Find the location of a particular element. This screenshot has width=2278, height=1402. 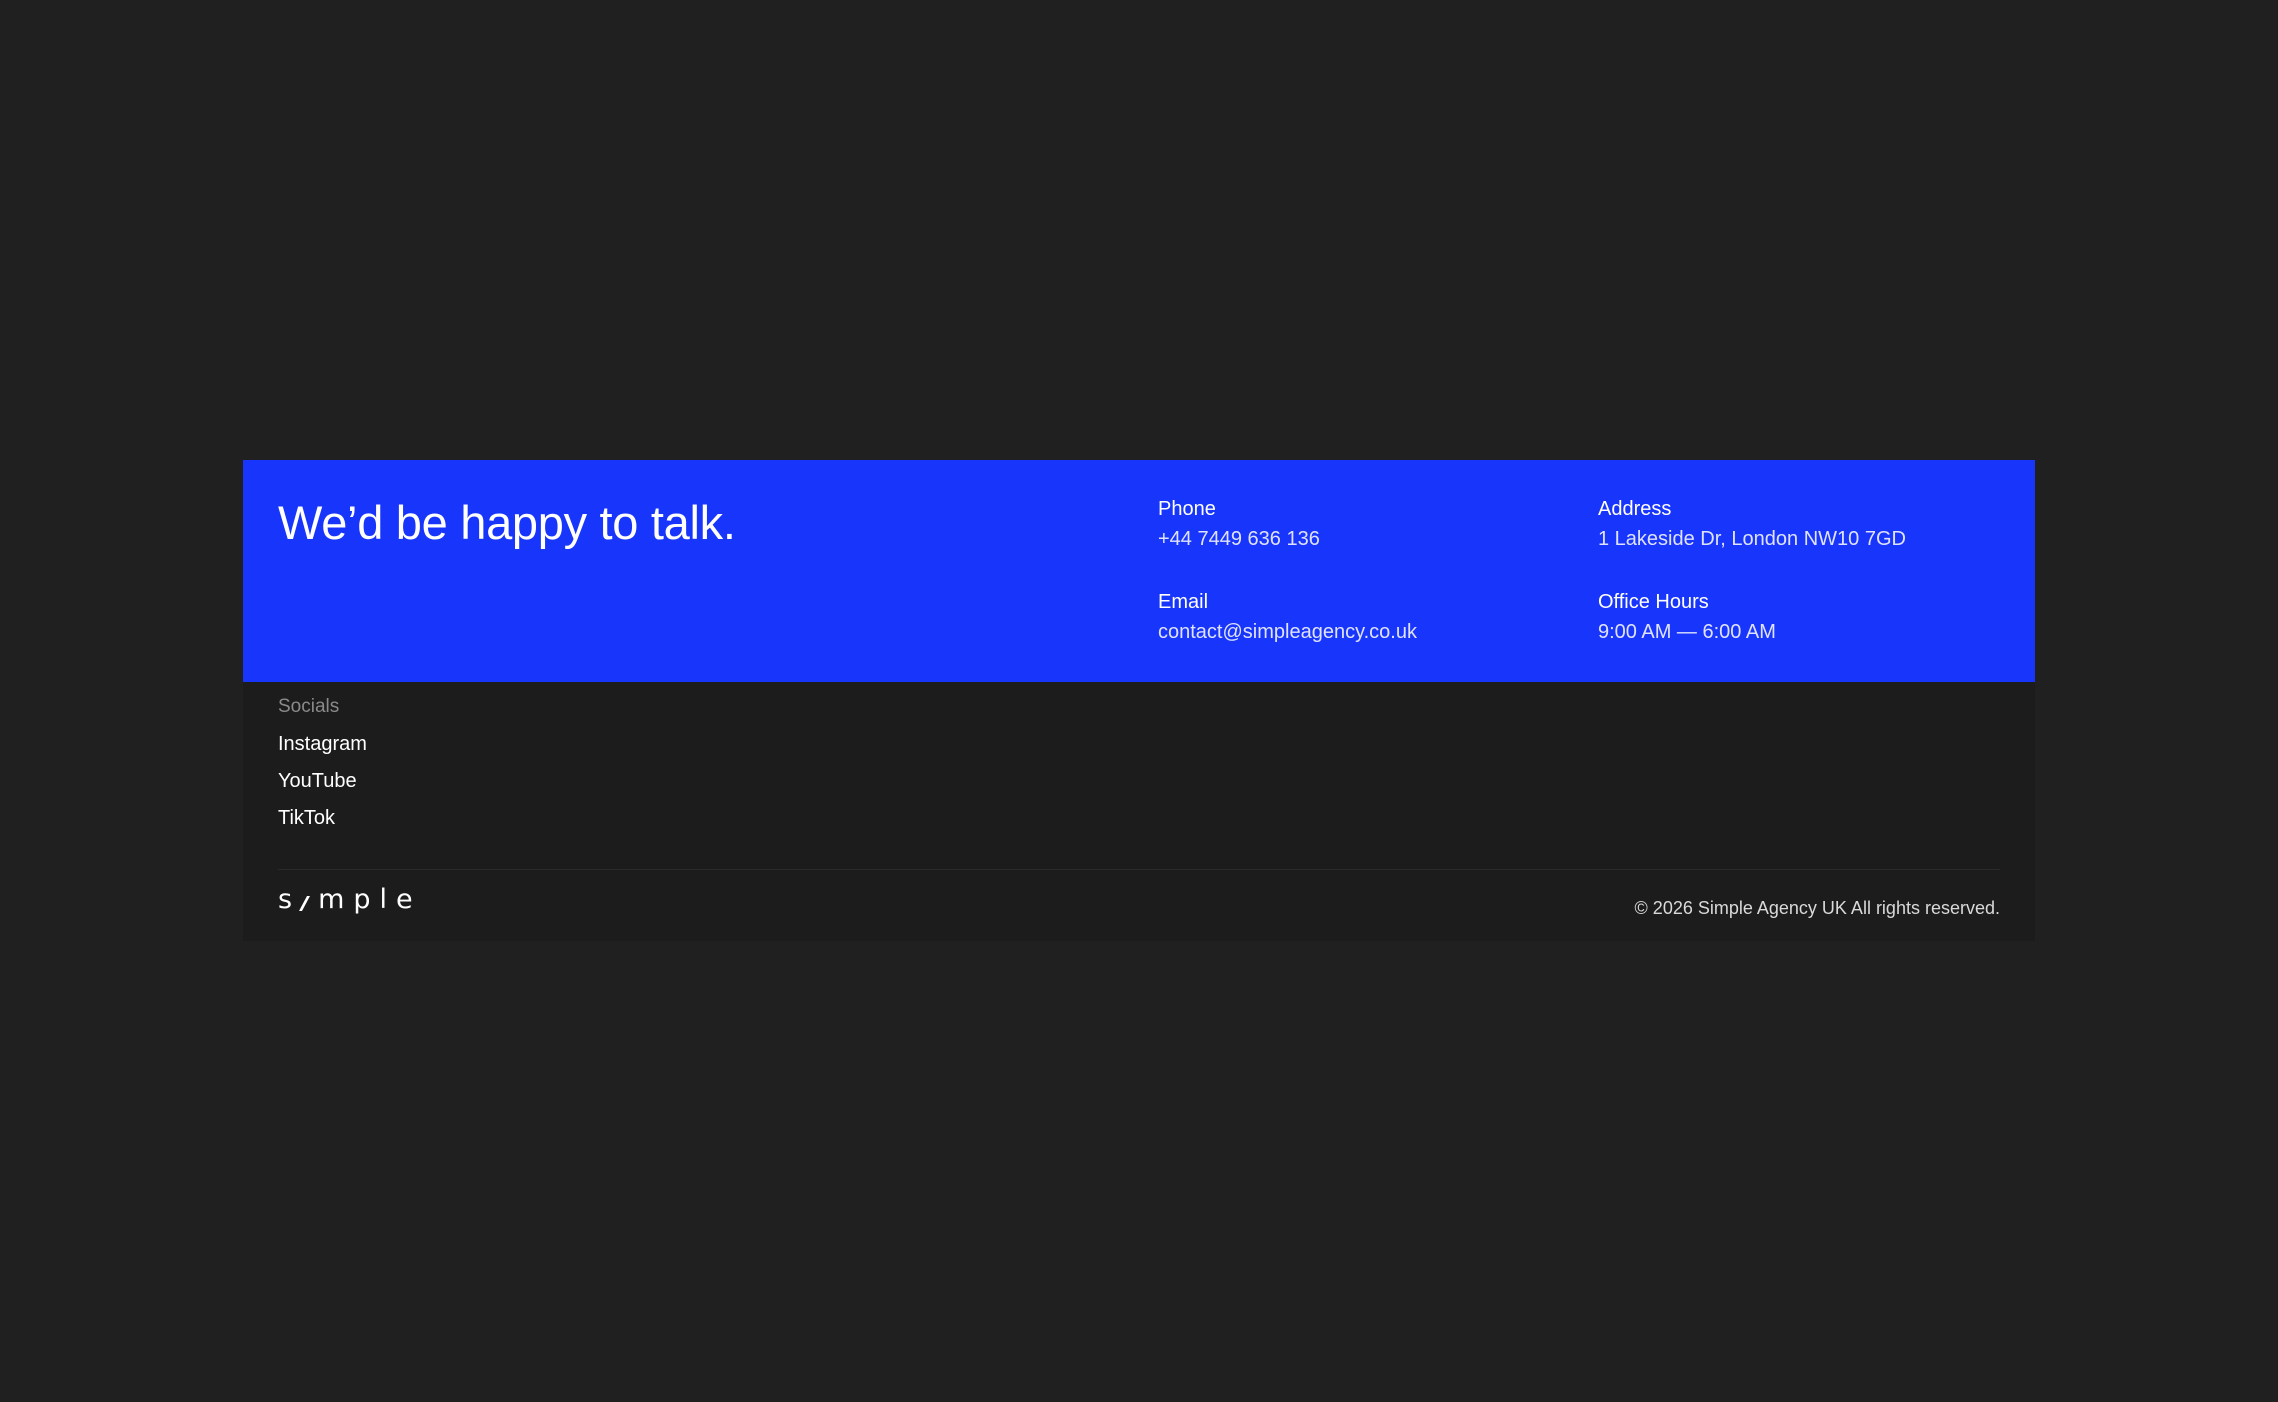

email-block: Email contact@simpleagency.co.uk is located at coordinates (1368, 617).